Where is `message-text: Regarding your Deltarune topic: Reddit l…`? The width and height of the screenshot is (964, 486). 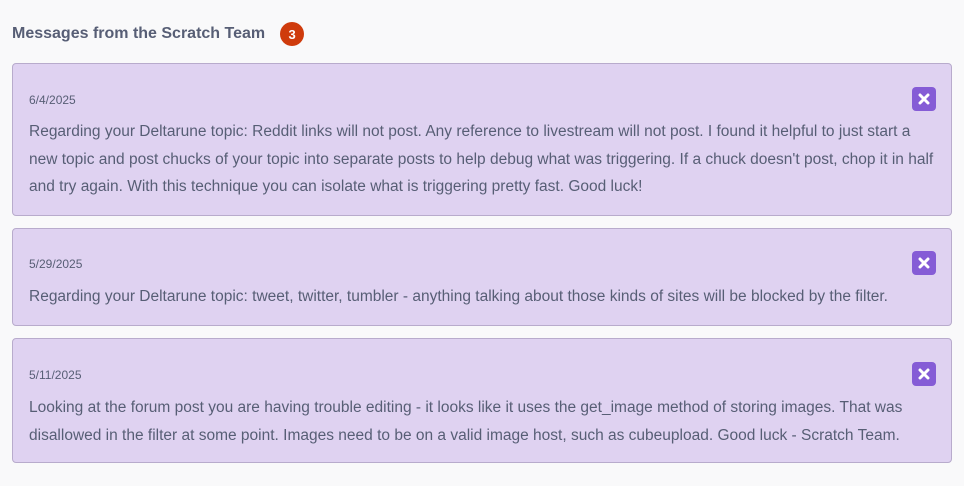 message-text: Regarding your Deltarune topic: Reddit l… is located at coordinates (481, 159).